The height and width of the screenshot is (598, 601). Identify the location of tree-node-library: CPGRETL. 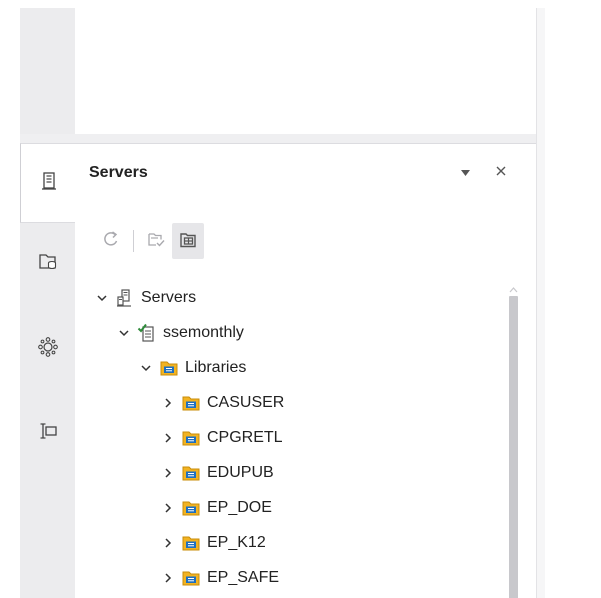
(222, 438).